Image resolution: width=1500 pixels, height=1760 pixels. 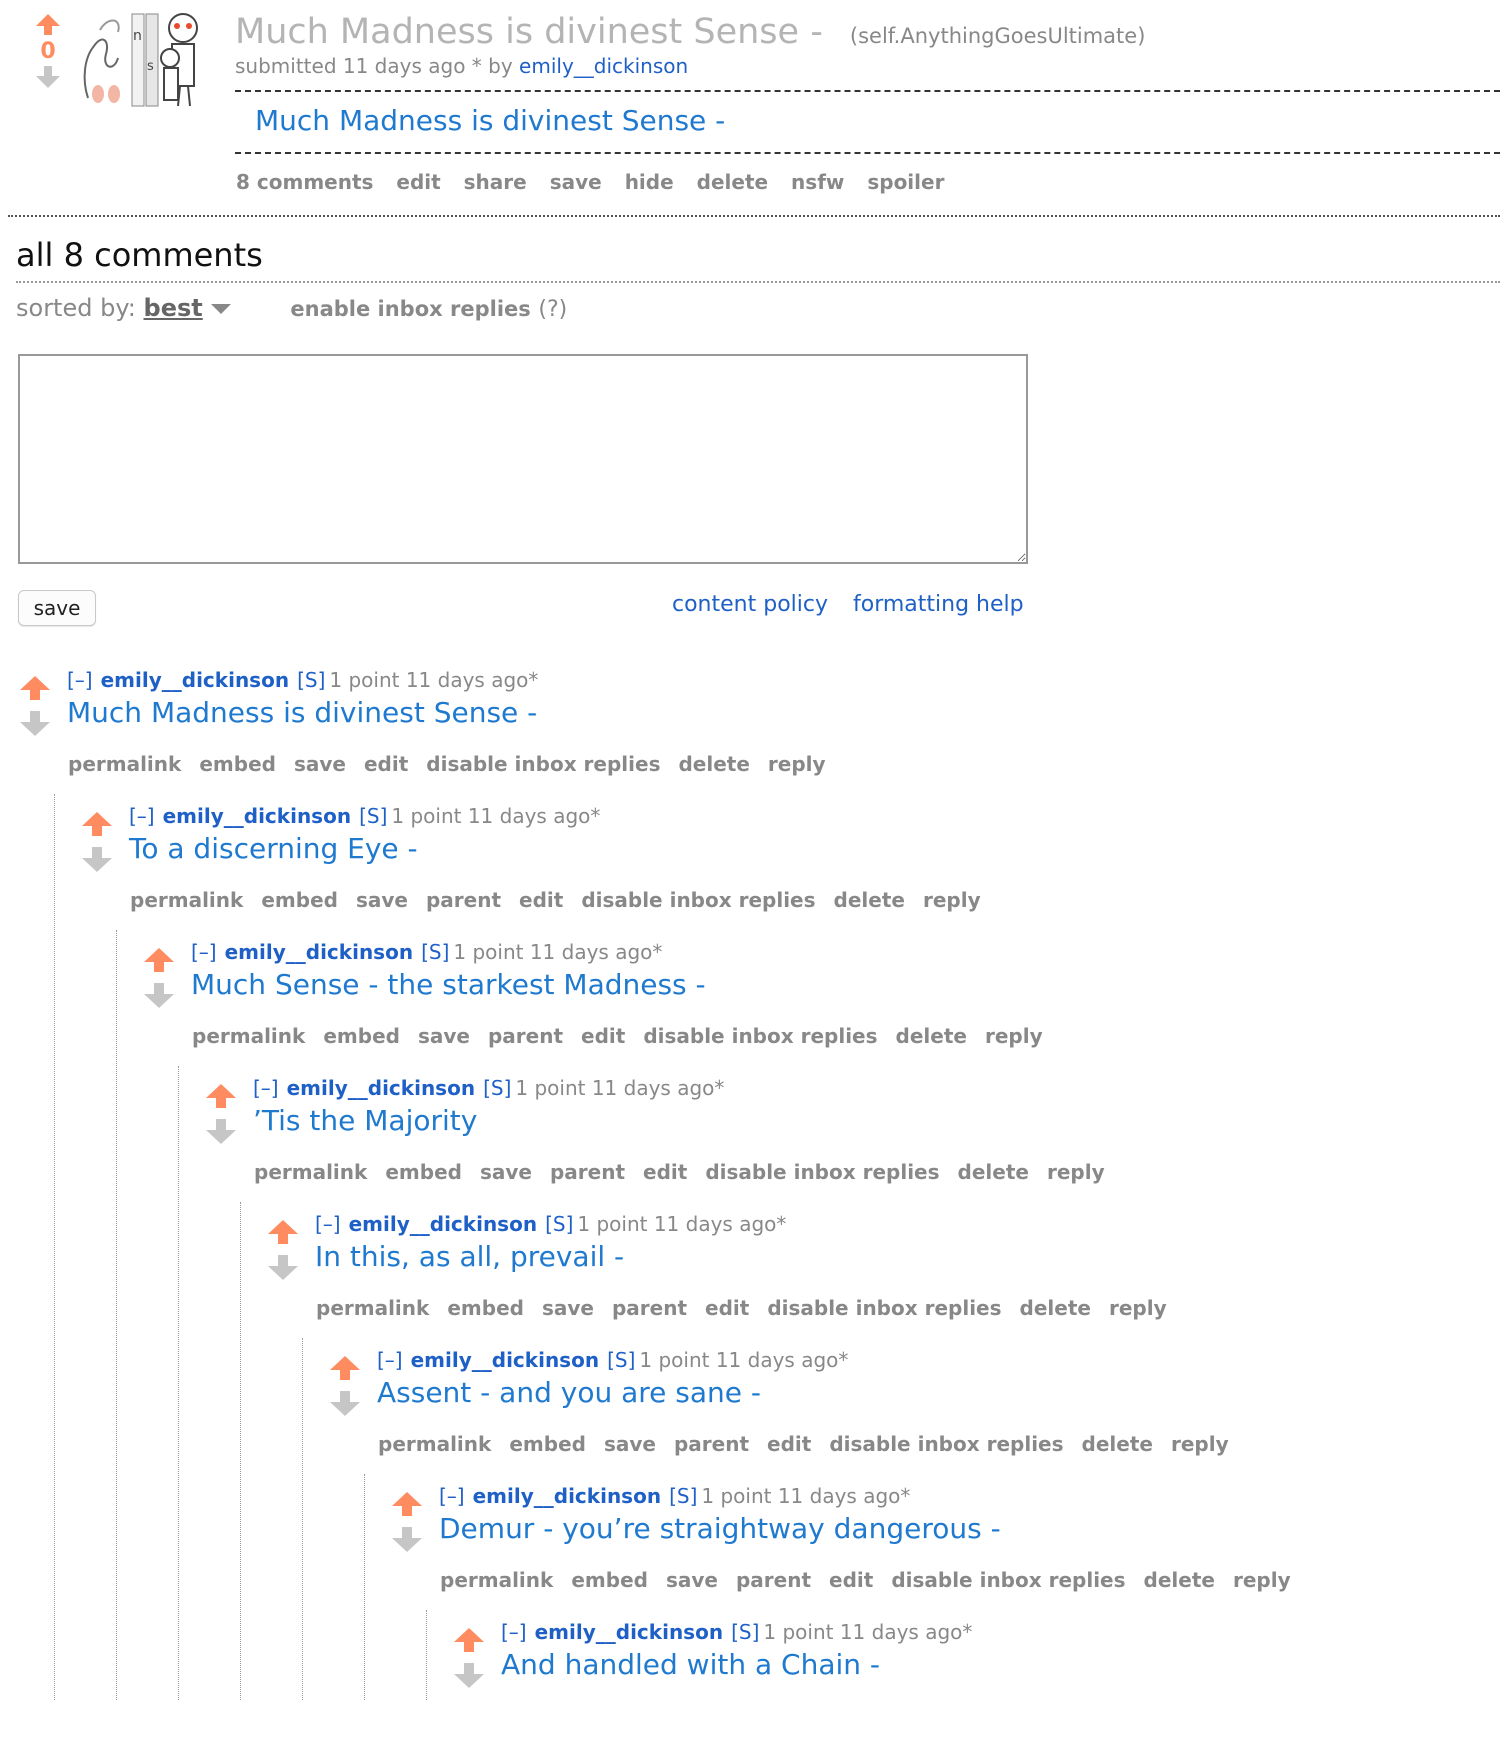 What do you see at coordinates (938, 604) in the screenshot?
I see `formatting-help-link: formatting help` at bounding box center [938, 604].